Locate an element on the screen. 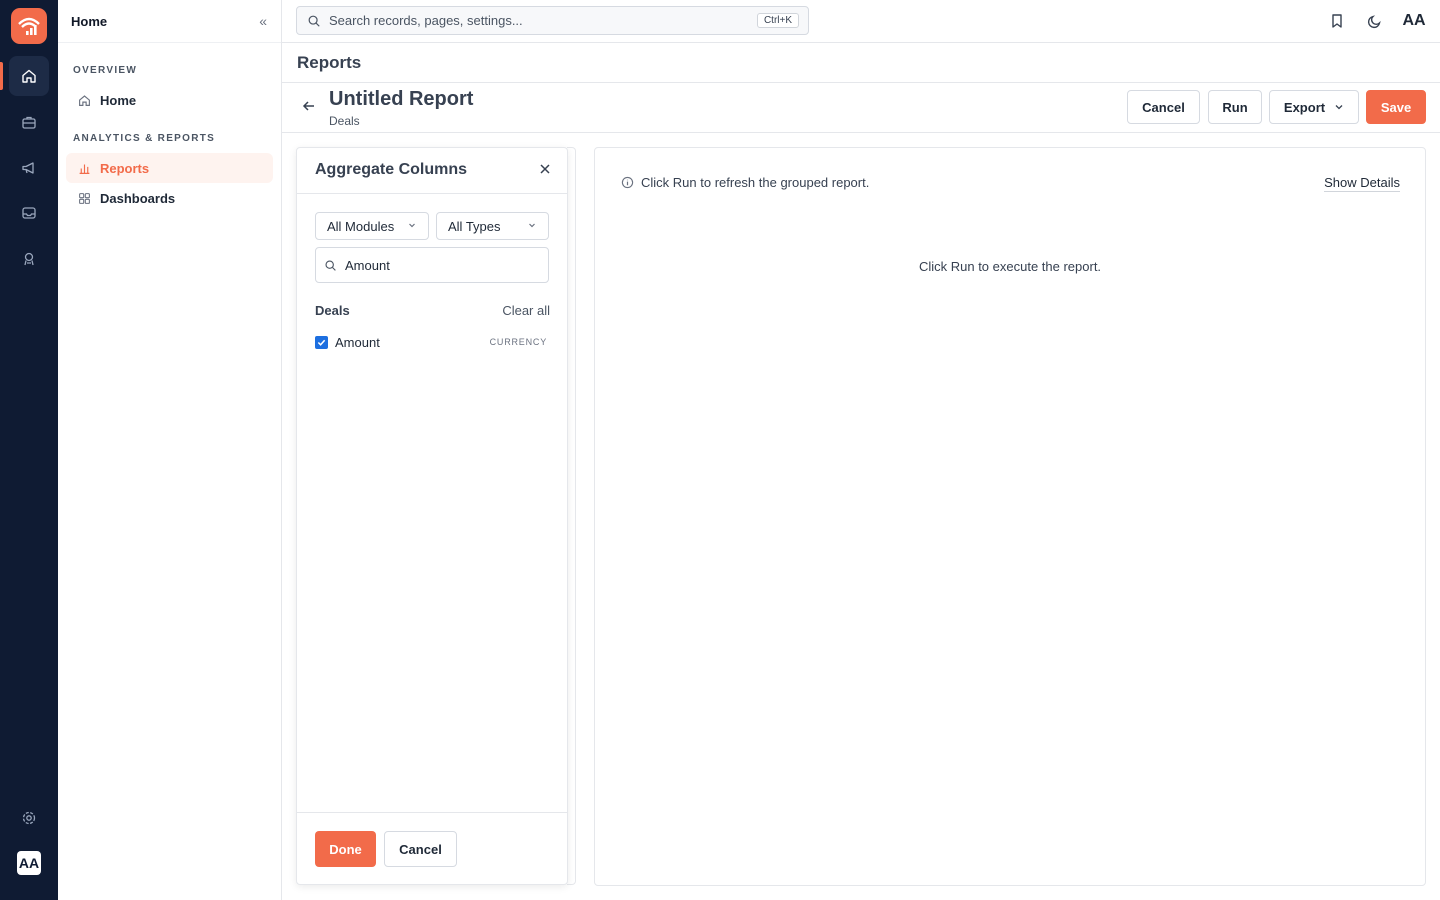 The height and width of the screenshot is (900, 1440). back-button is located at coordinates (309, 107).